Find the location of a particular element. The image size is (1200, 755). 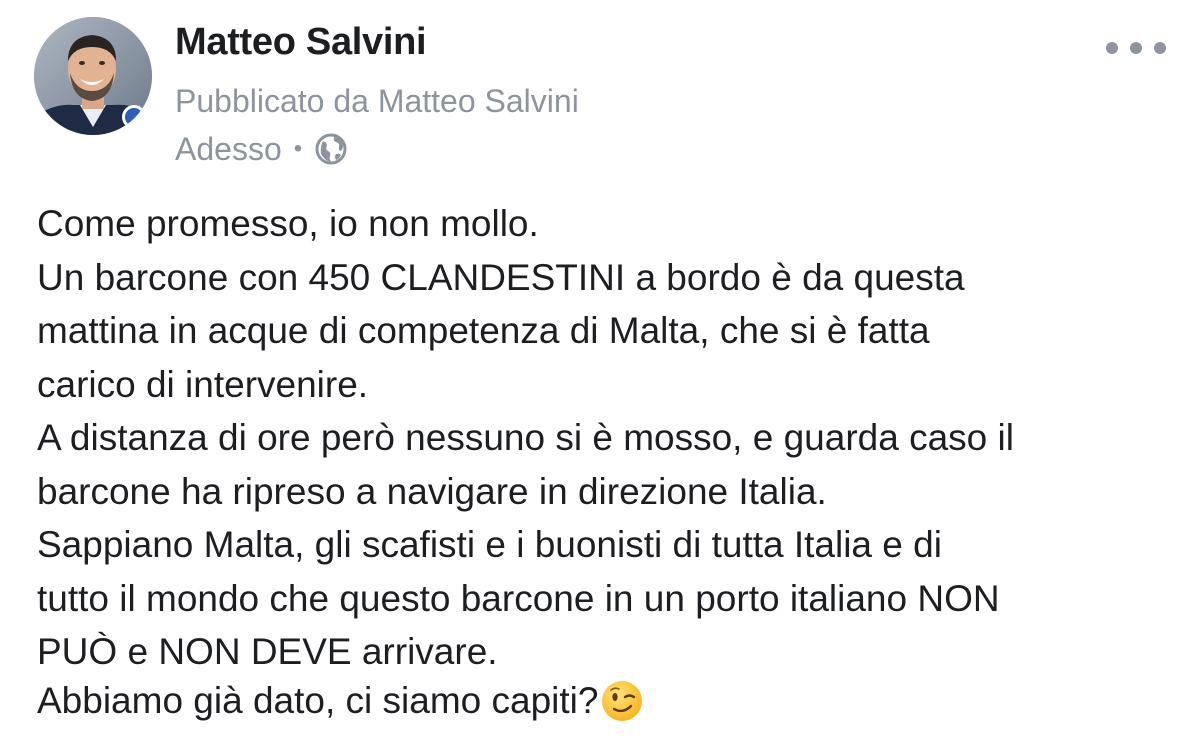

post-closing-line: Abbiamo già dato, ci siamo capiti? is located at coordinates (340, 701).